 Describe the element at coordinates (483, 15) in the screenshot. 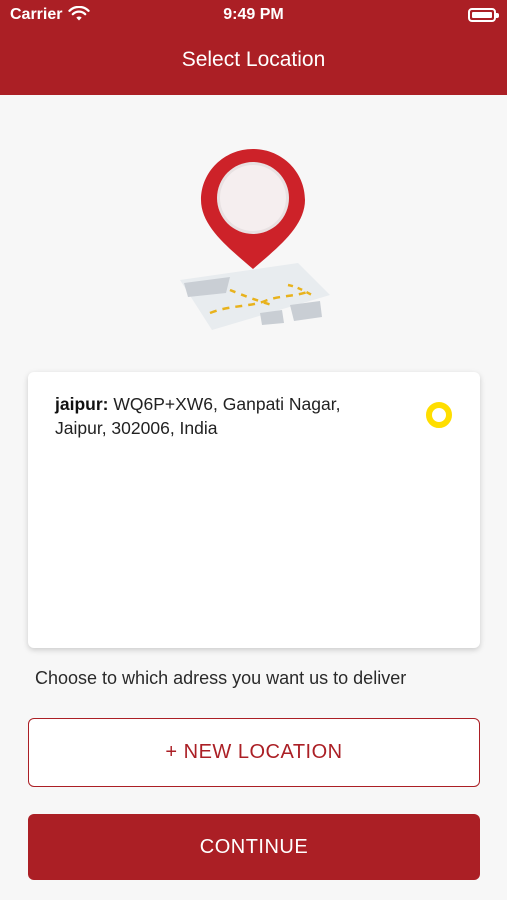

I see `battery-icon` at that location.